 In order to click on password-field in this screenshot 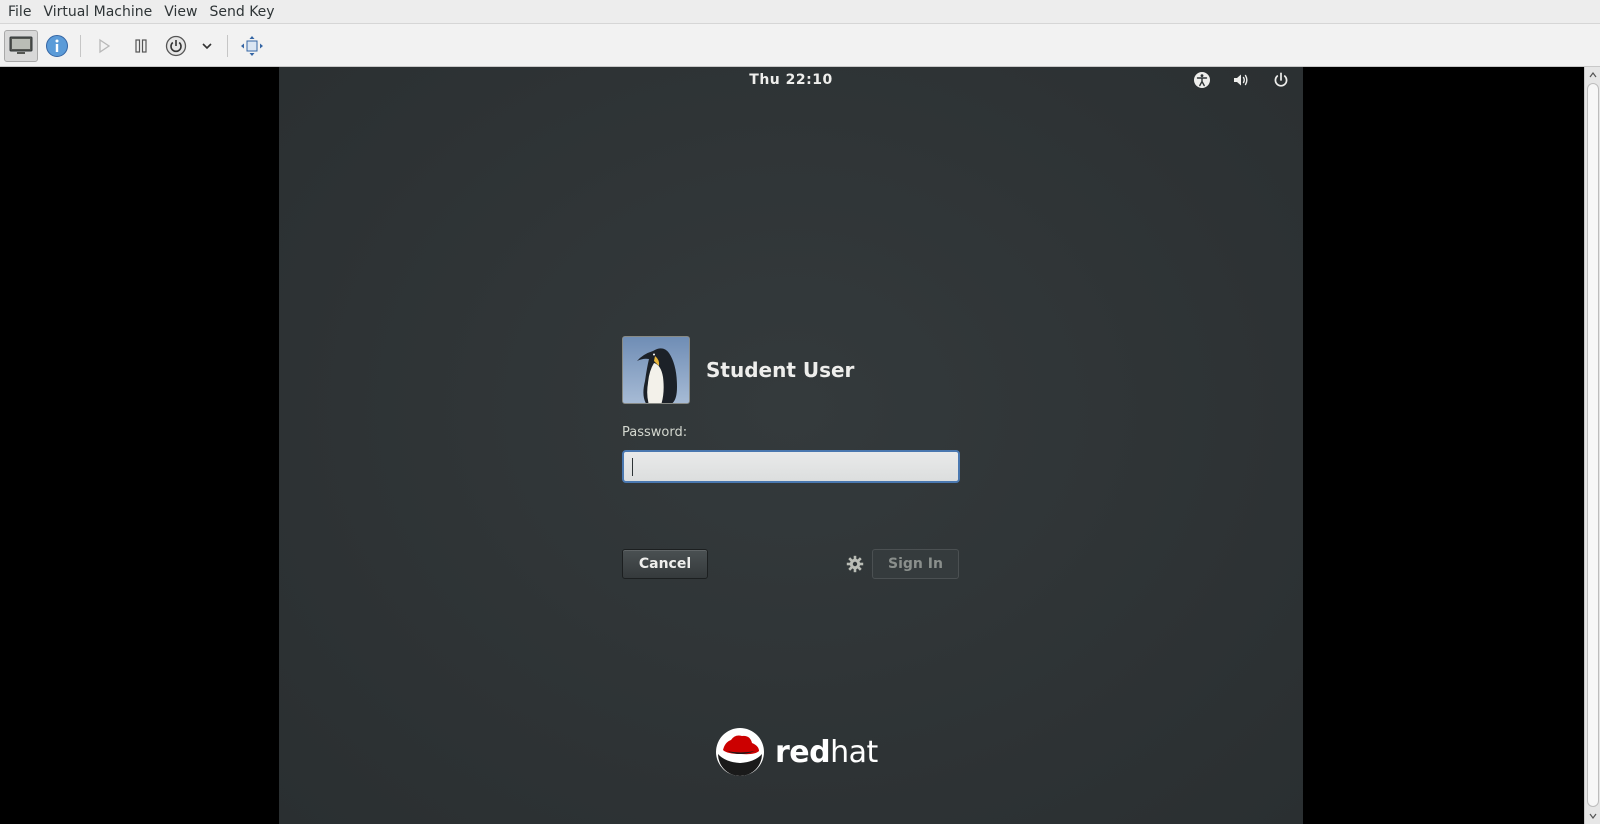, I will do `click(791, 466)`.